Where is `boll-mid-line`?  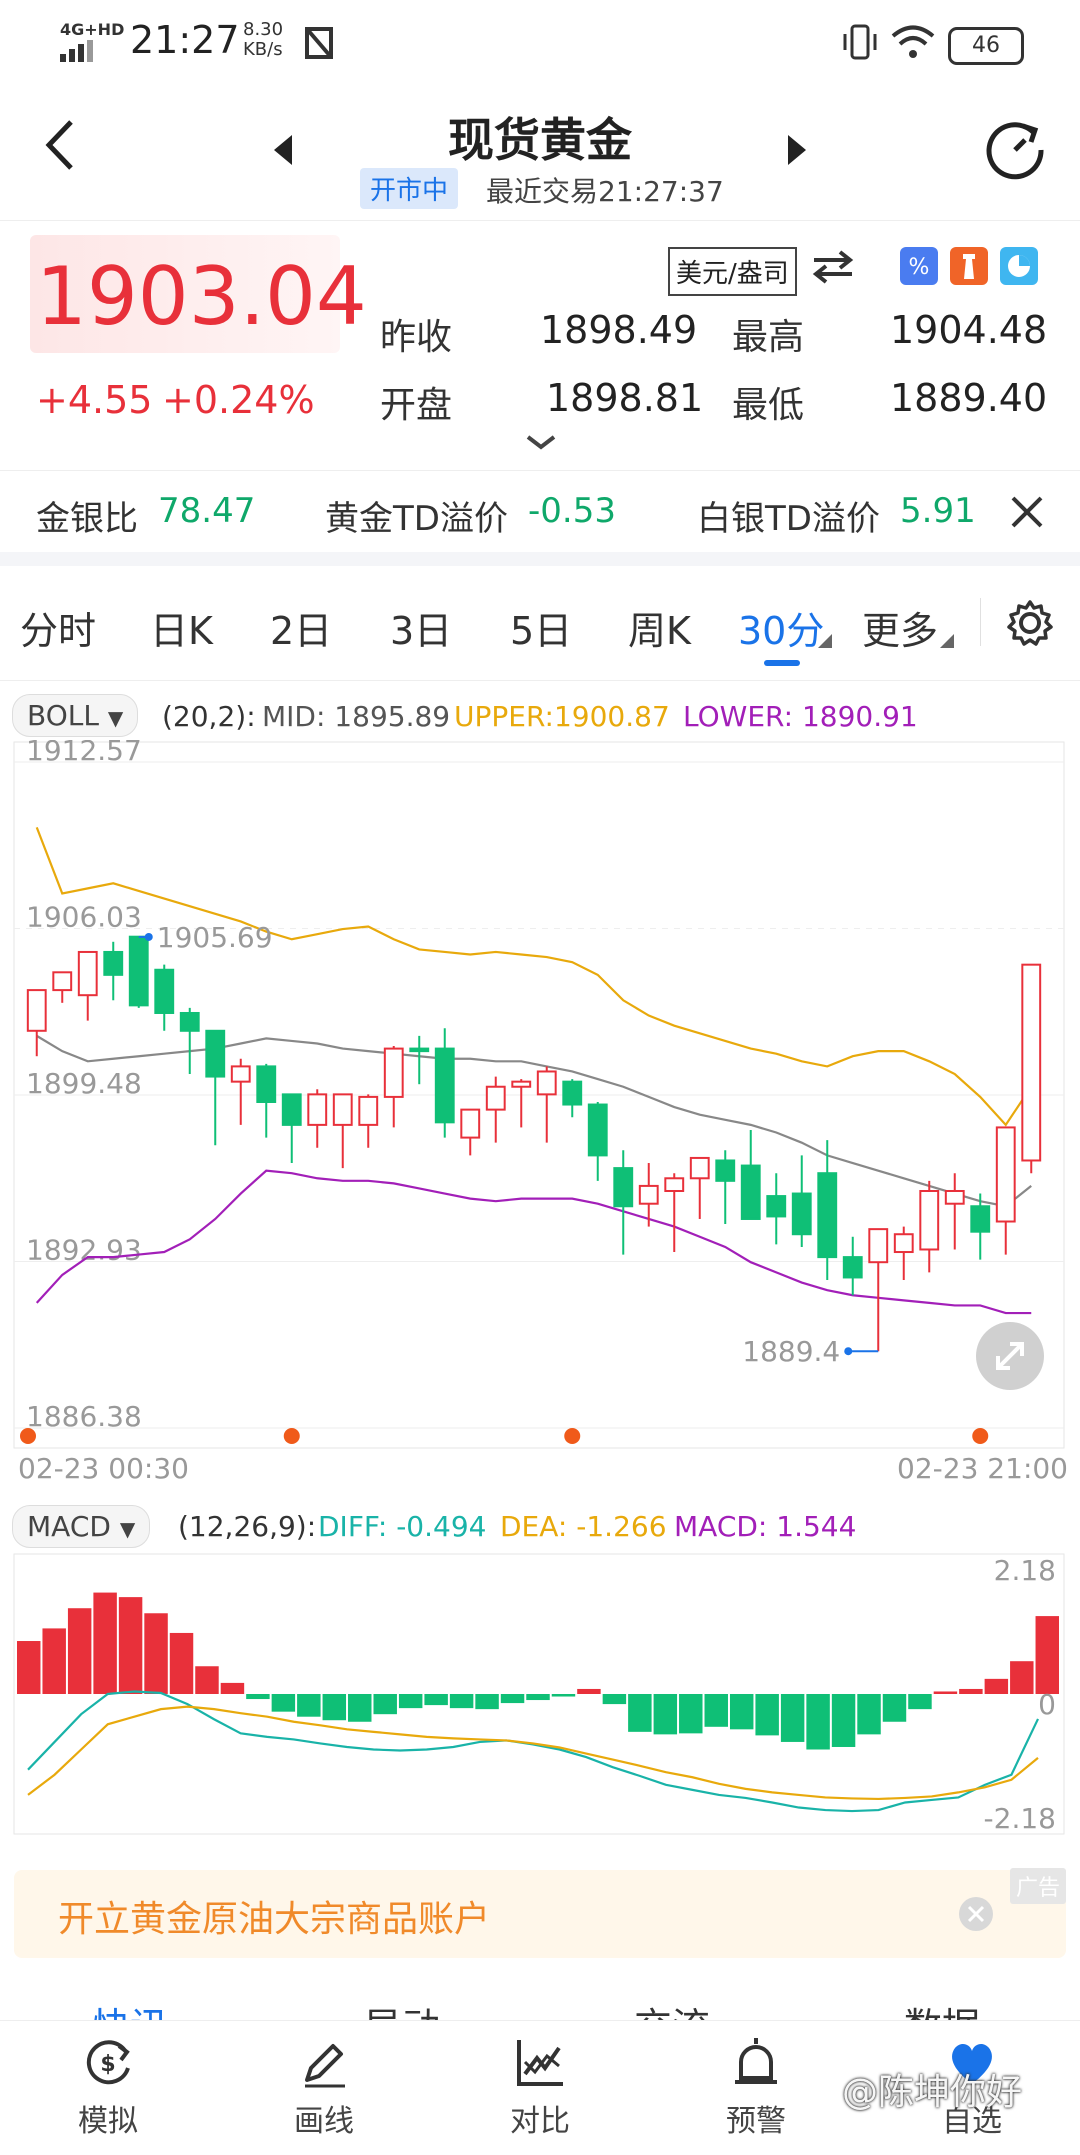 boll-mid-line is located at coordinates (534, 1121).